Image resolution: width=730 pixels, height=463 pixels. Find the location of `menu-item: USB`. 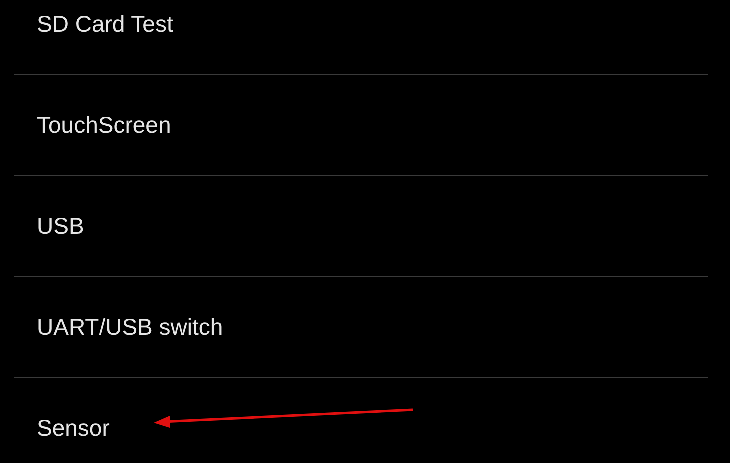

menu-item: USB is located at coordinates (49, 226).